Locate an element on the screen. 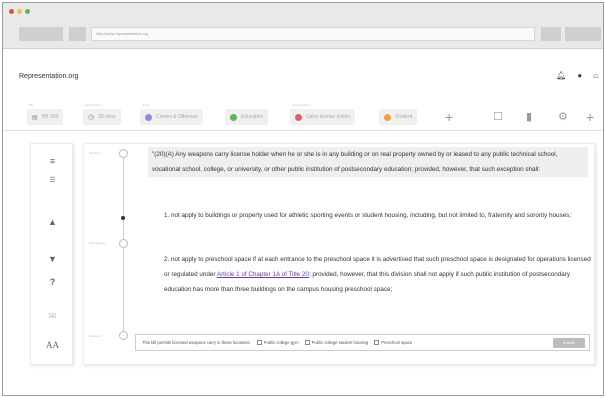 This screenshot has width=606, height=398. topic-tag-crimes: Topic Crimes & Offenses is located at coordinates (171, 114).